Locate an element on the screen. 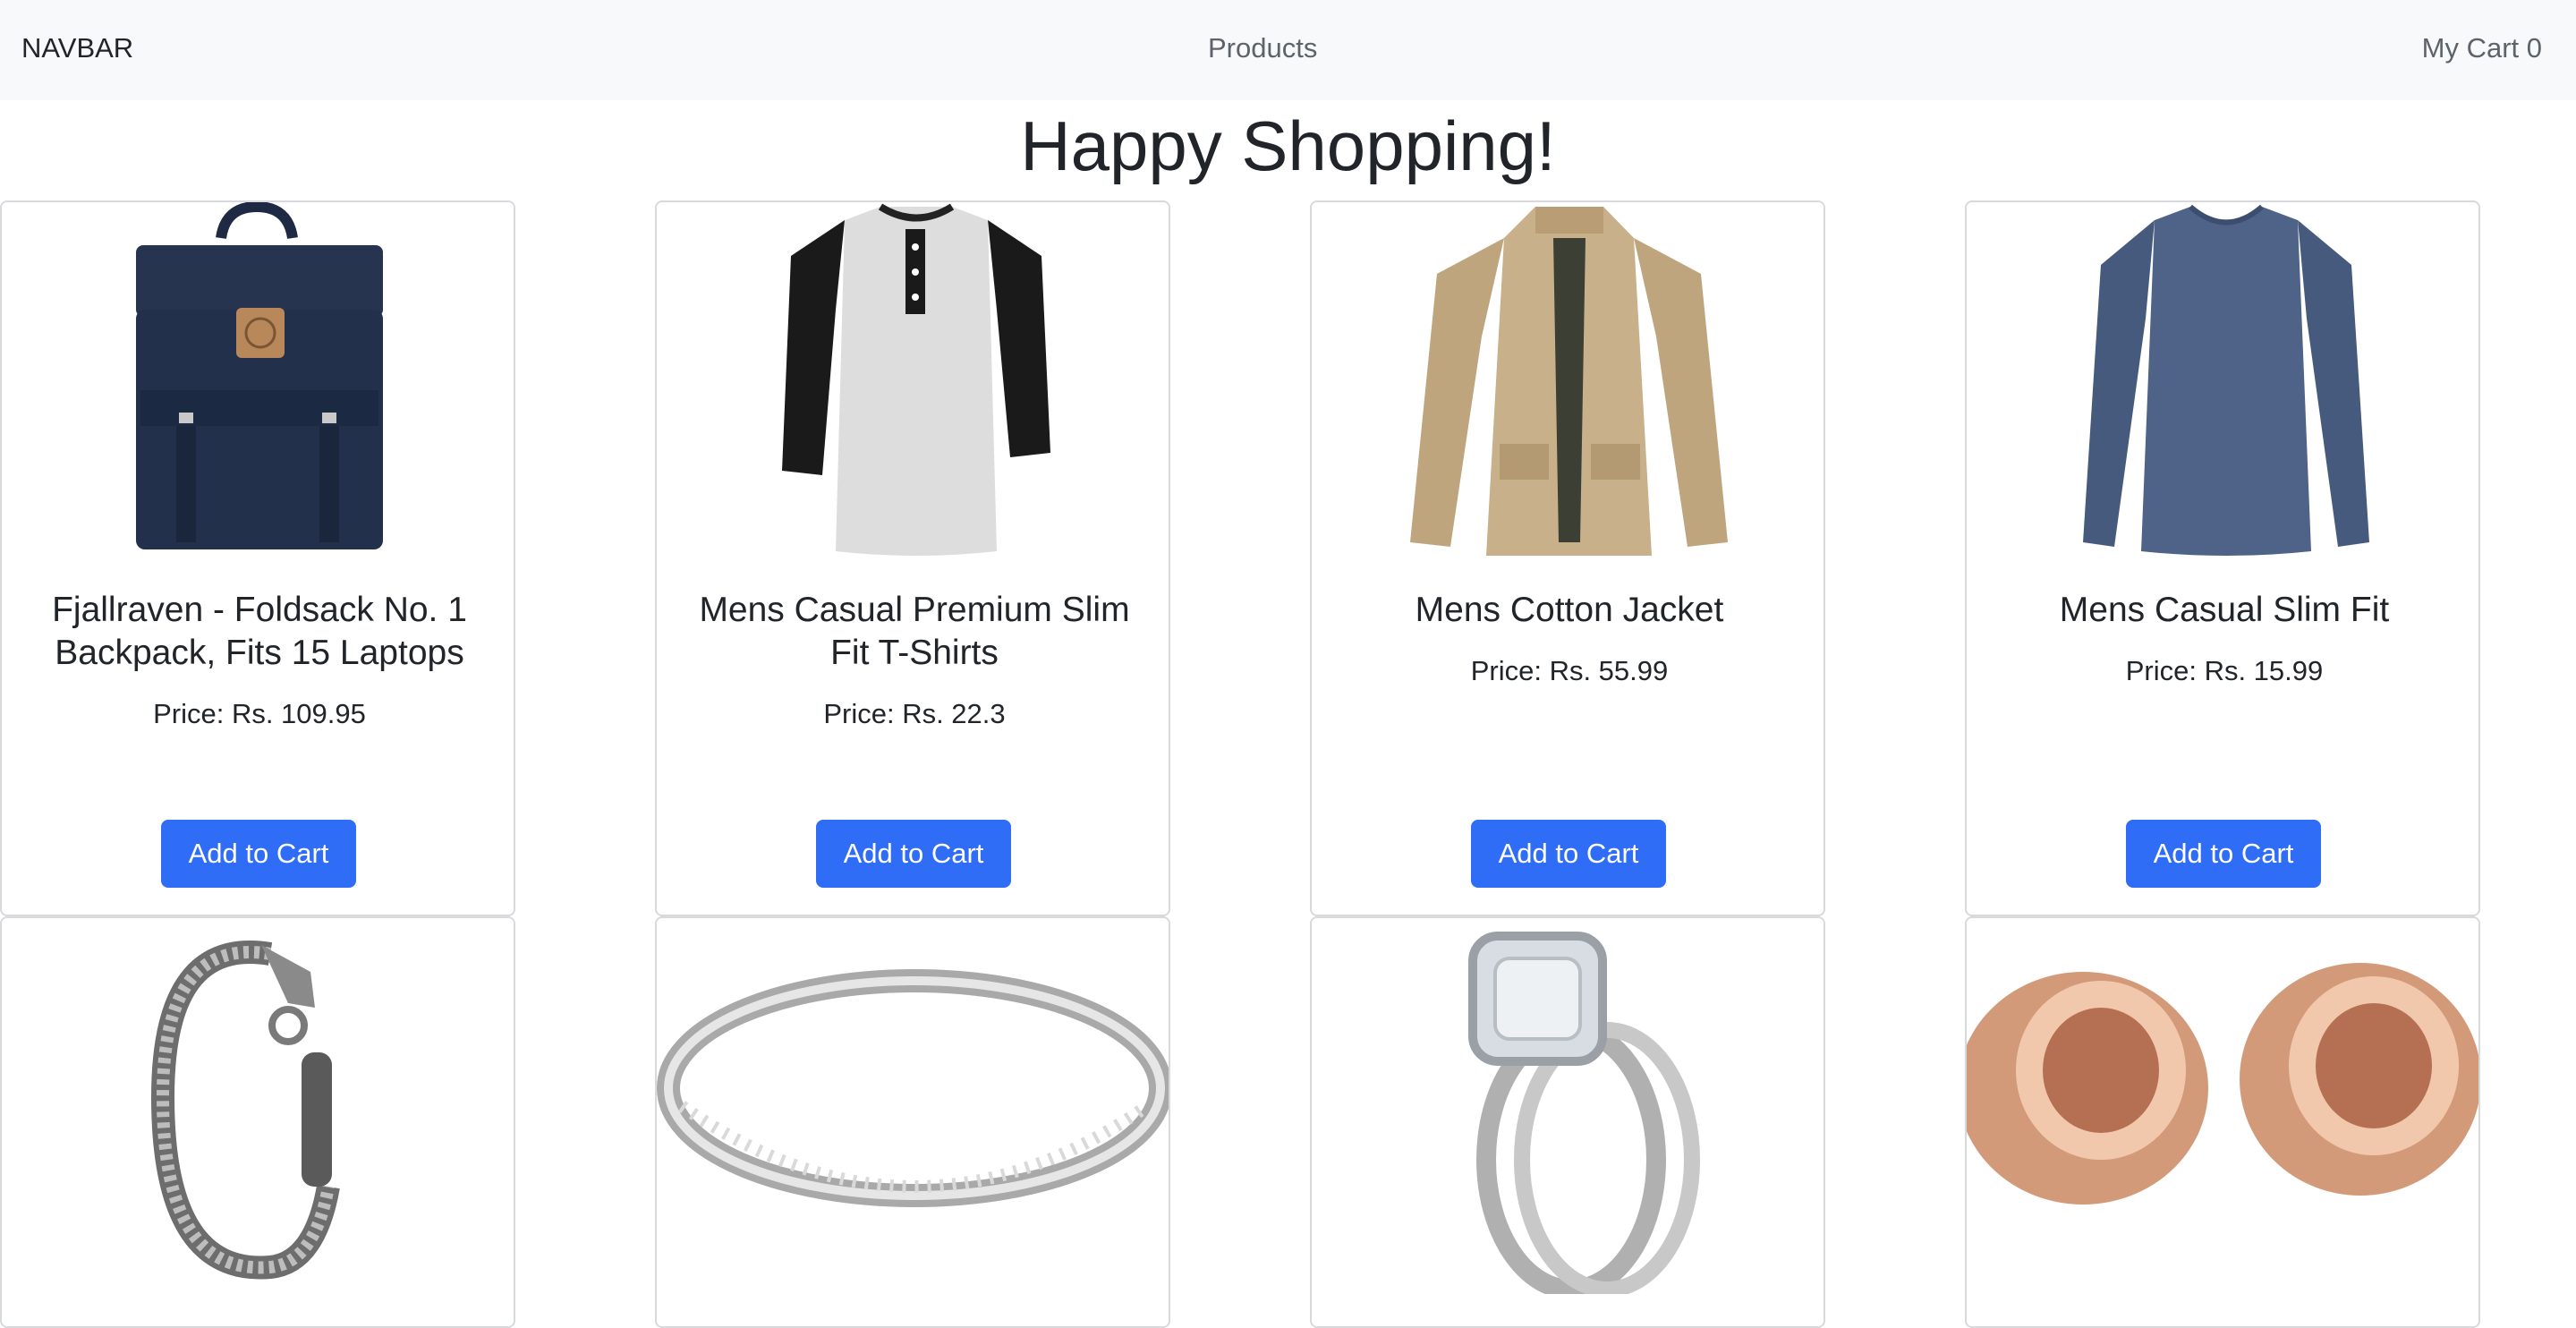 The width and height of the screenshot is (2576, 1328). product-title: Mens Cotton Jacket is located at coordinates (1569, 610).